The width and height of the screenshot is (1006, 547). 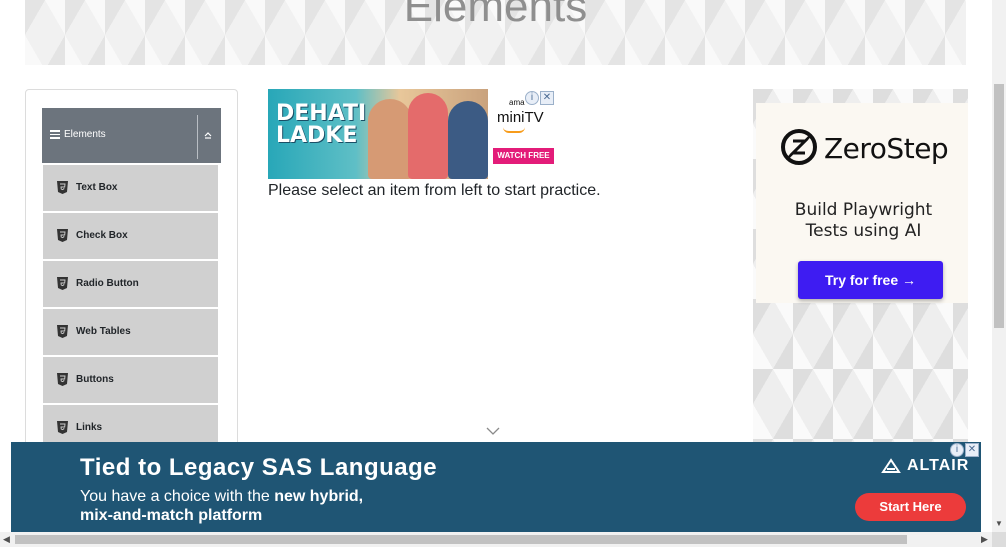 What do you see at coordinates (938, 465) in the screenshot?
I see `ad-brand: ALTAIR` at bounding box center [938, 465].